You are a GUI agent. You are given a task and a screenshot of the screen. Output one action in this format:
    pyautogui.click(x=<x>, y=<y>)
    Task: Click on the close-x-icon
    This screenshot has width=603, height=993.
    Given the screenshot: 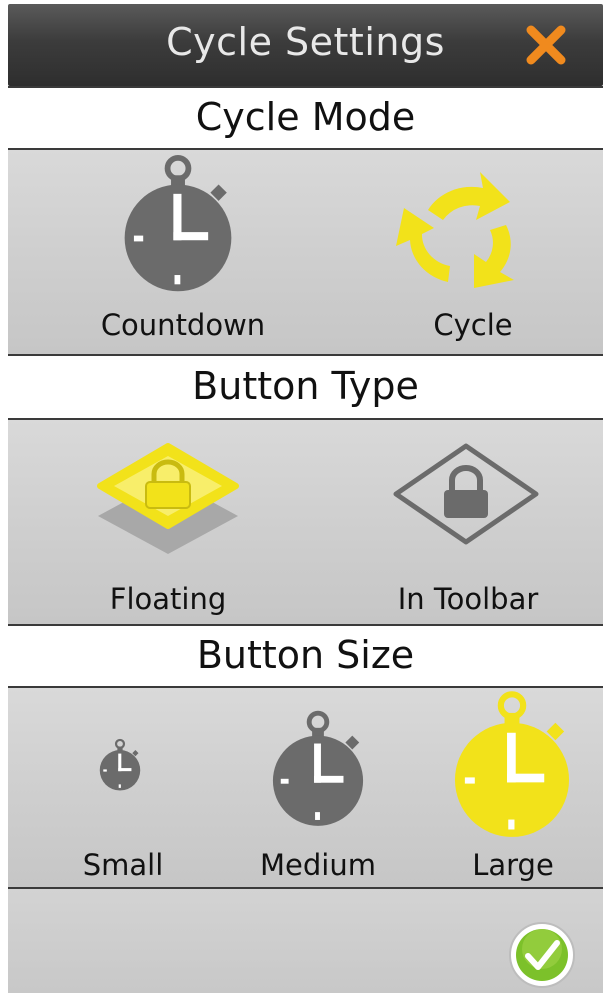 What is the action you would take?
    pyautogui.click(x=546, y=45)
    